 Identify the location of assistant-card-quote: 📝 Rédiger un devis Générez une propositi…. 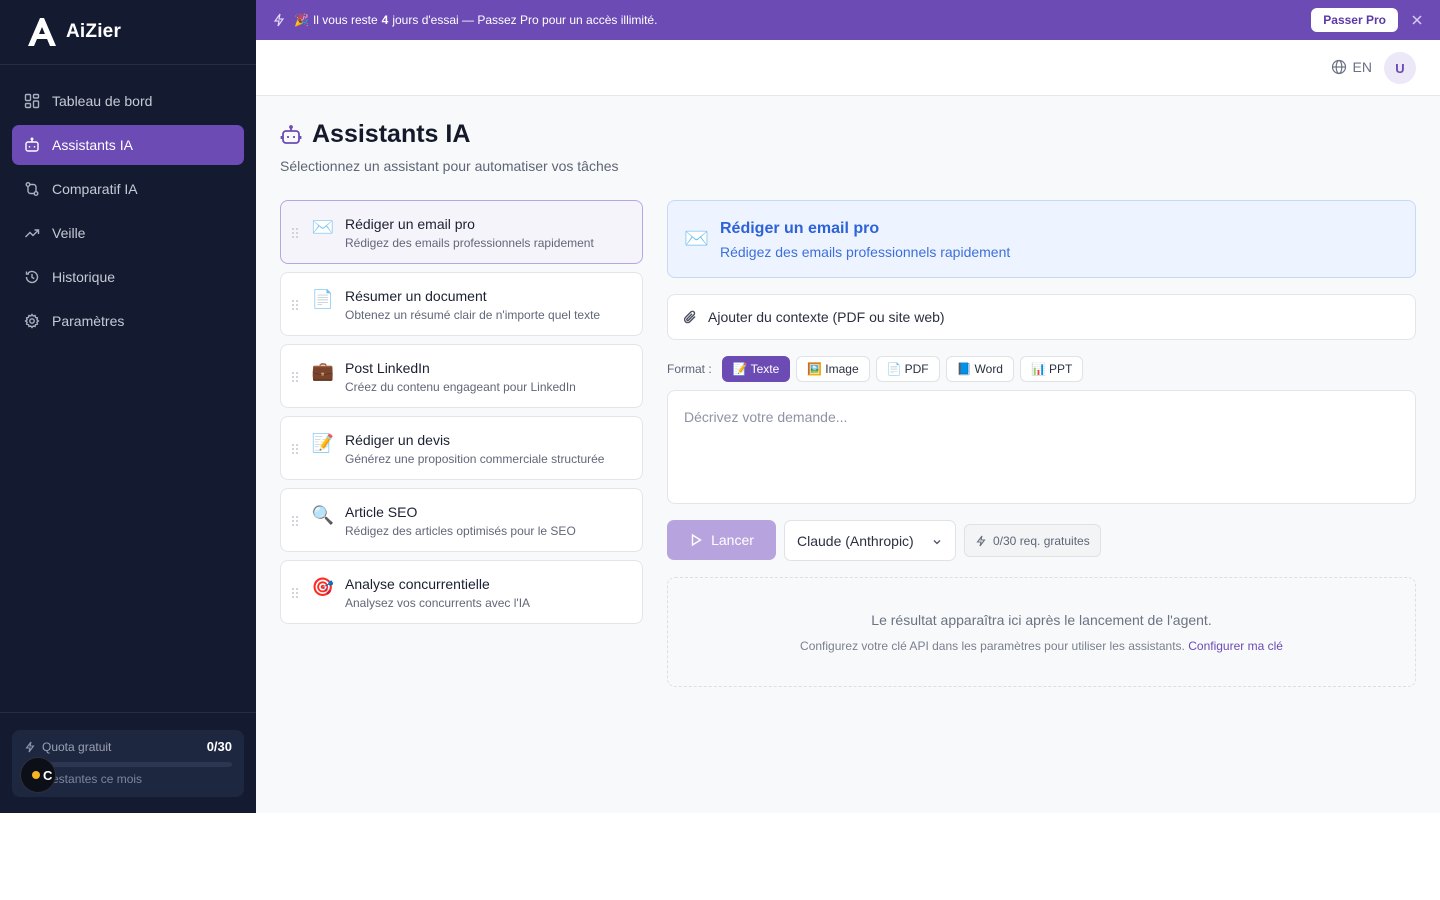
(461, 448).